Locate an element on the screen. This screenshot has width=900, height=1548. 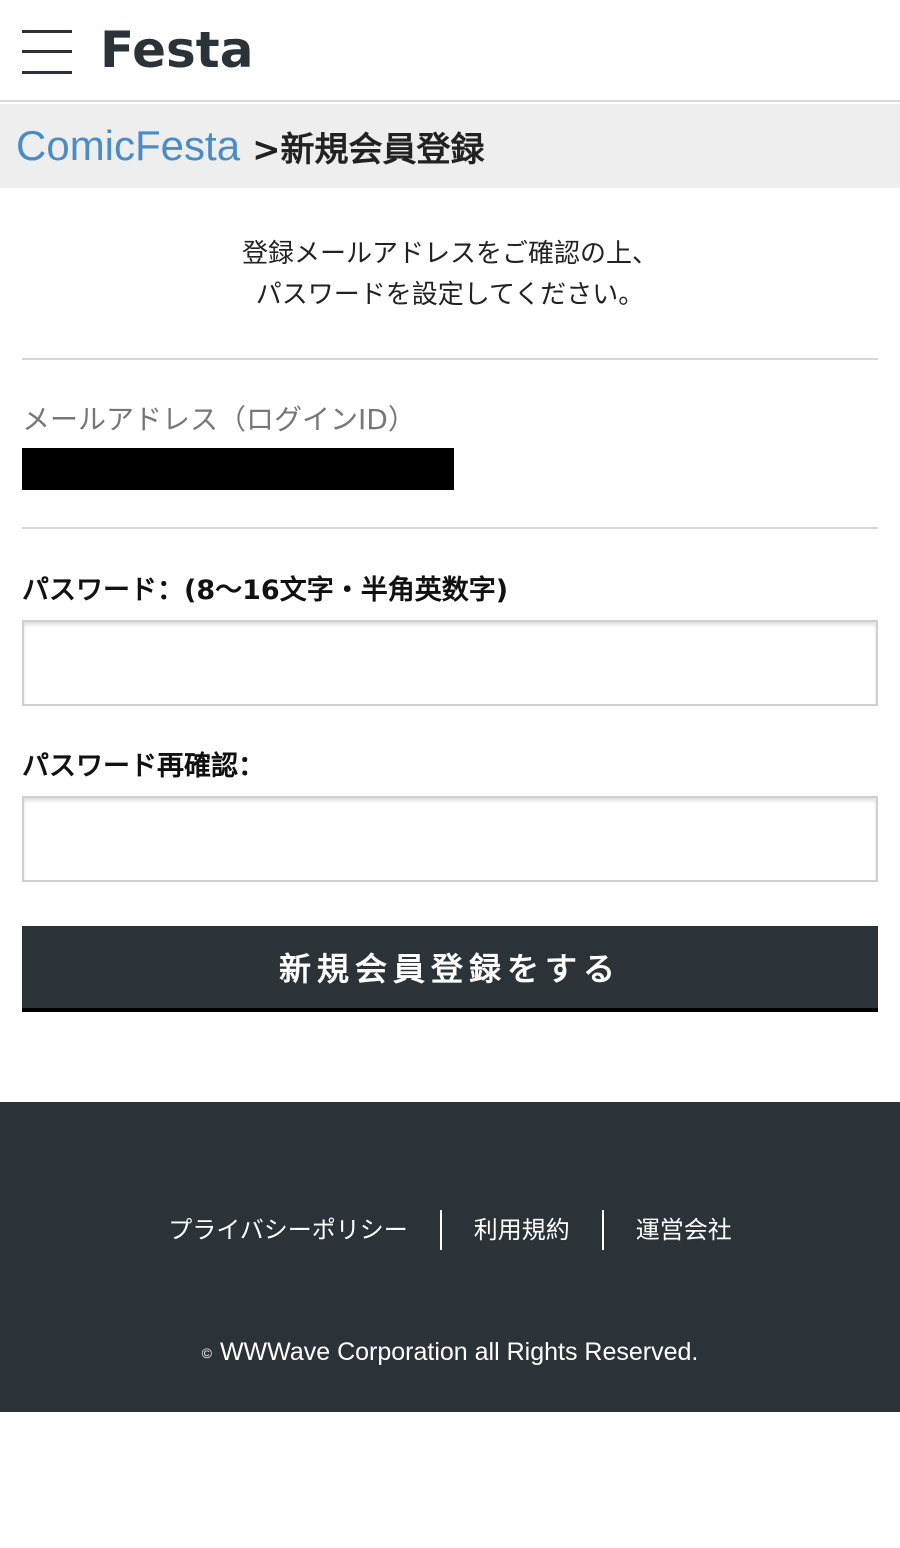
copyright-text: WWWave Corporation all Rights Reserved. is located at coordinates (459, 1352).